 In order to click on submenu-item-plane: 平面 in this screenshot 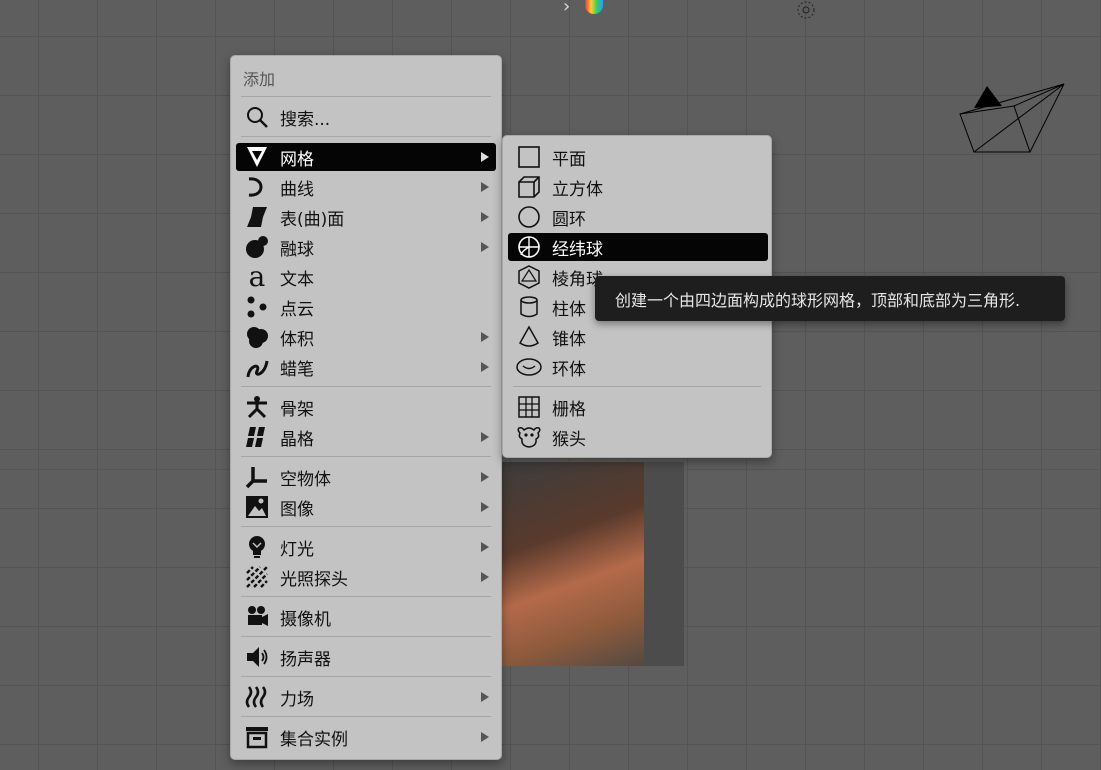, I will do `click(638, 157)`.